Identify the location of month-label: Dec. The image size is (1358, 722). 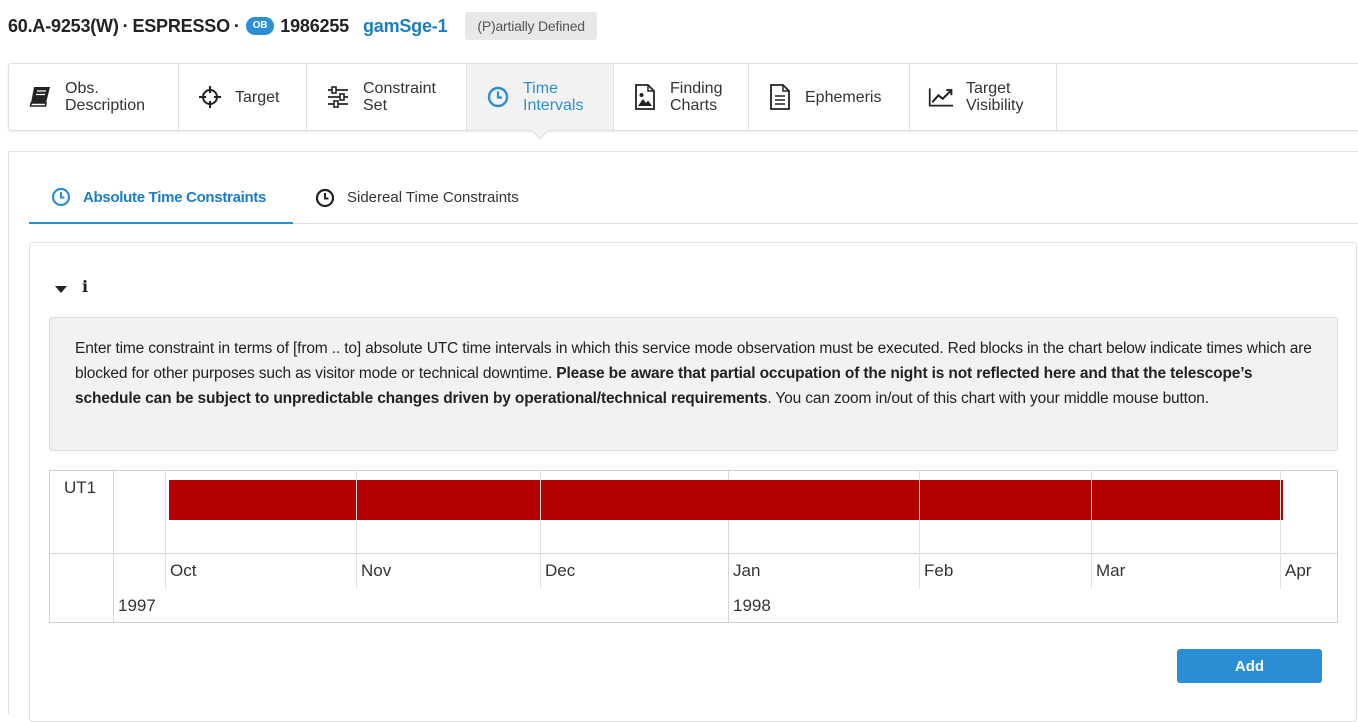
(560, 570).